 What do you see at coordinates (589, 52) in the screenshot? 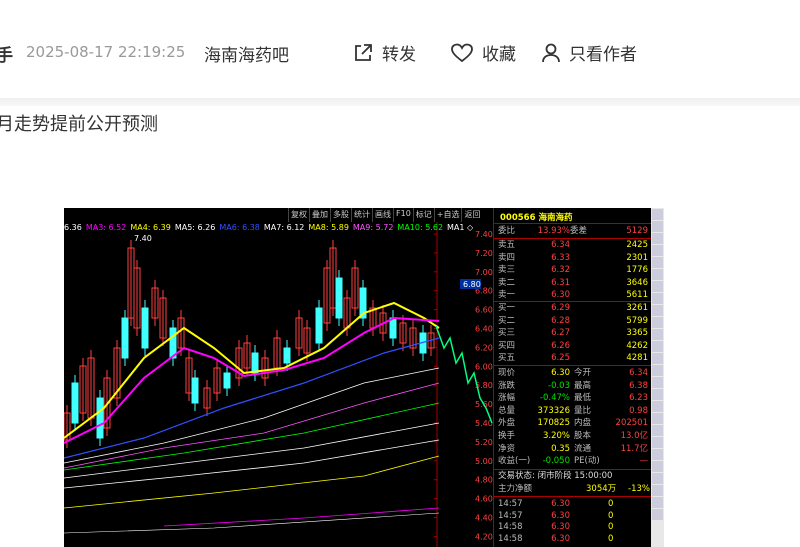
I see `author-only-button: 只看作者` at bounding box center [589, 52].